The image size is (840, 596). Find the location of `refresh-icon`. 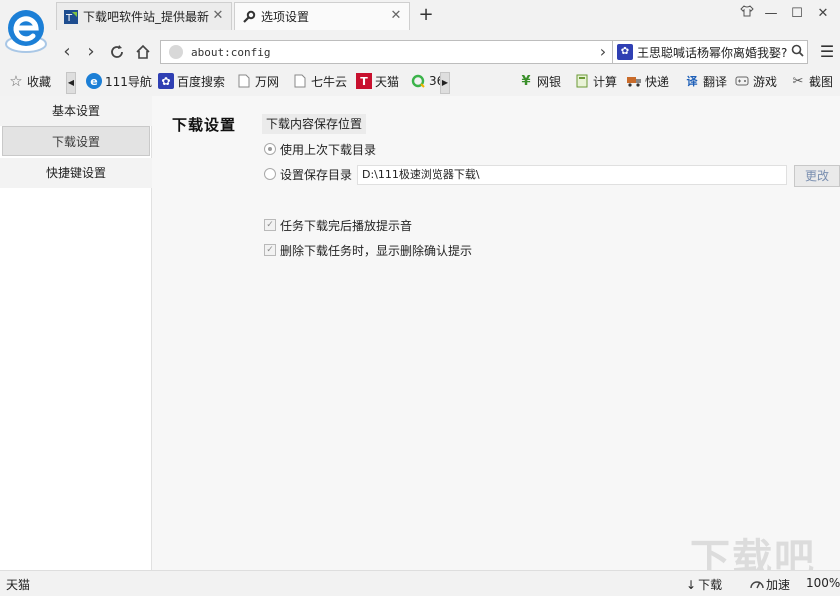

refresh-icon is located at coordinates (117, 52).